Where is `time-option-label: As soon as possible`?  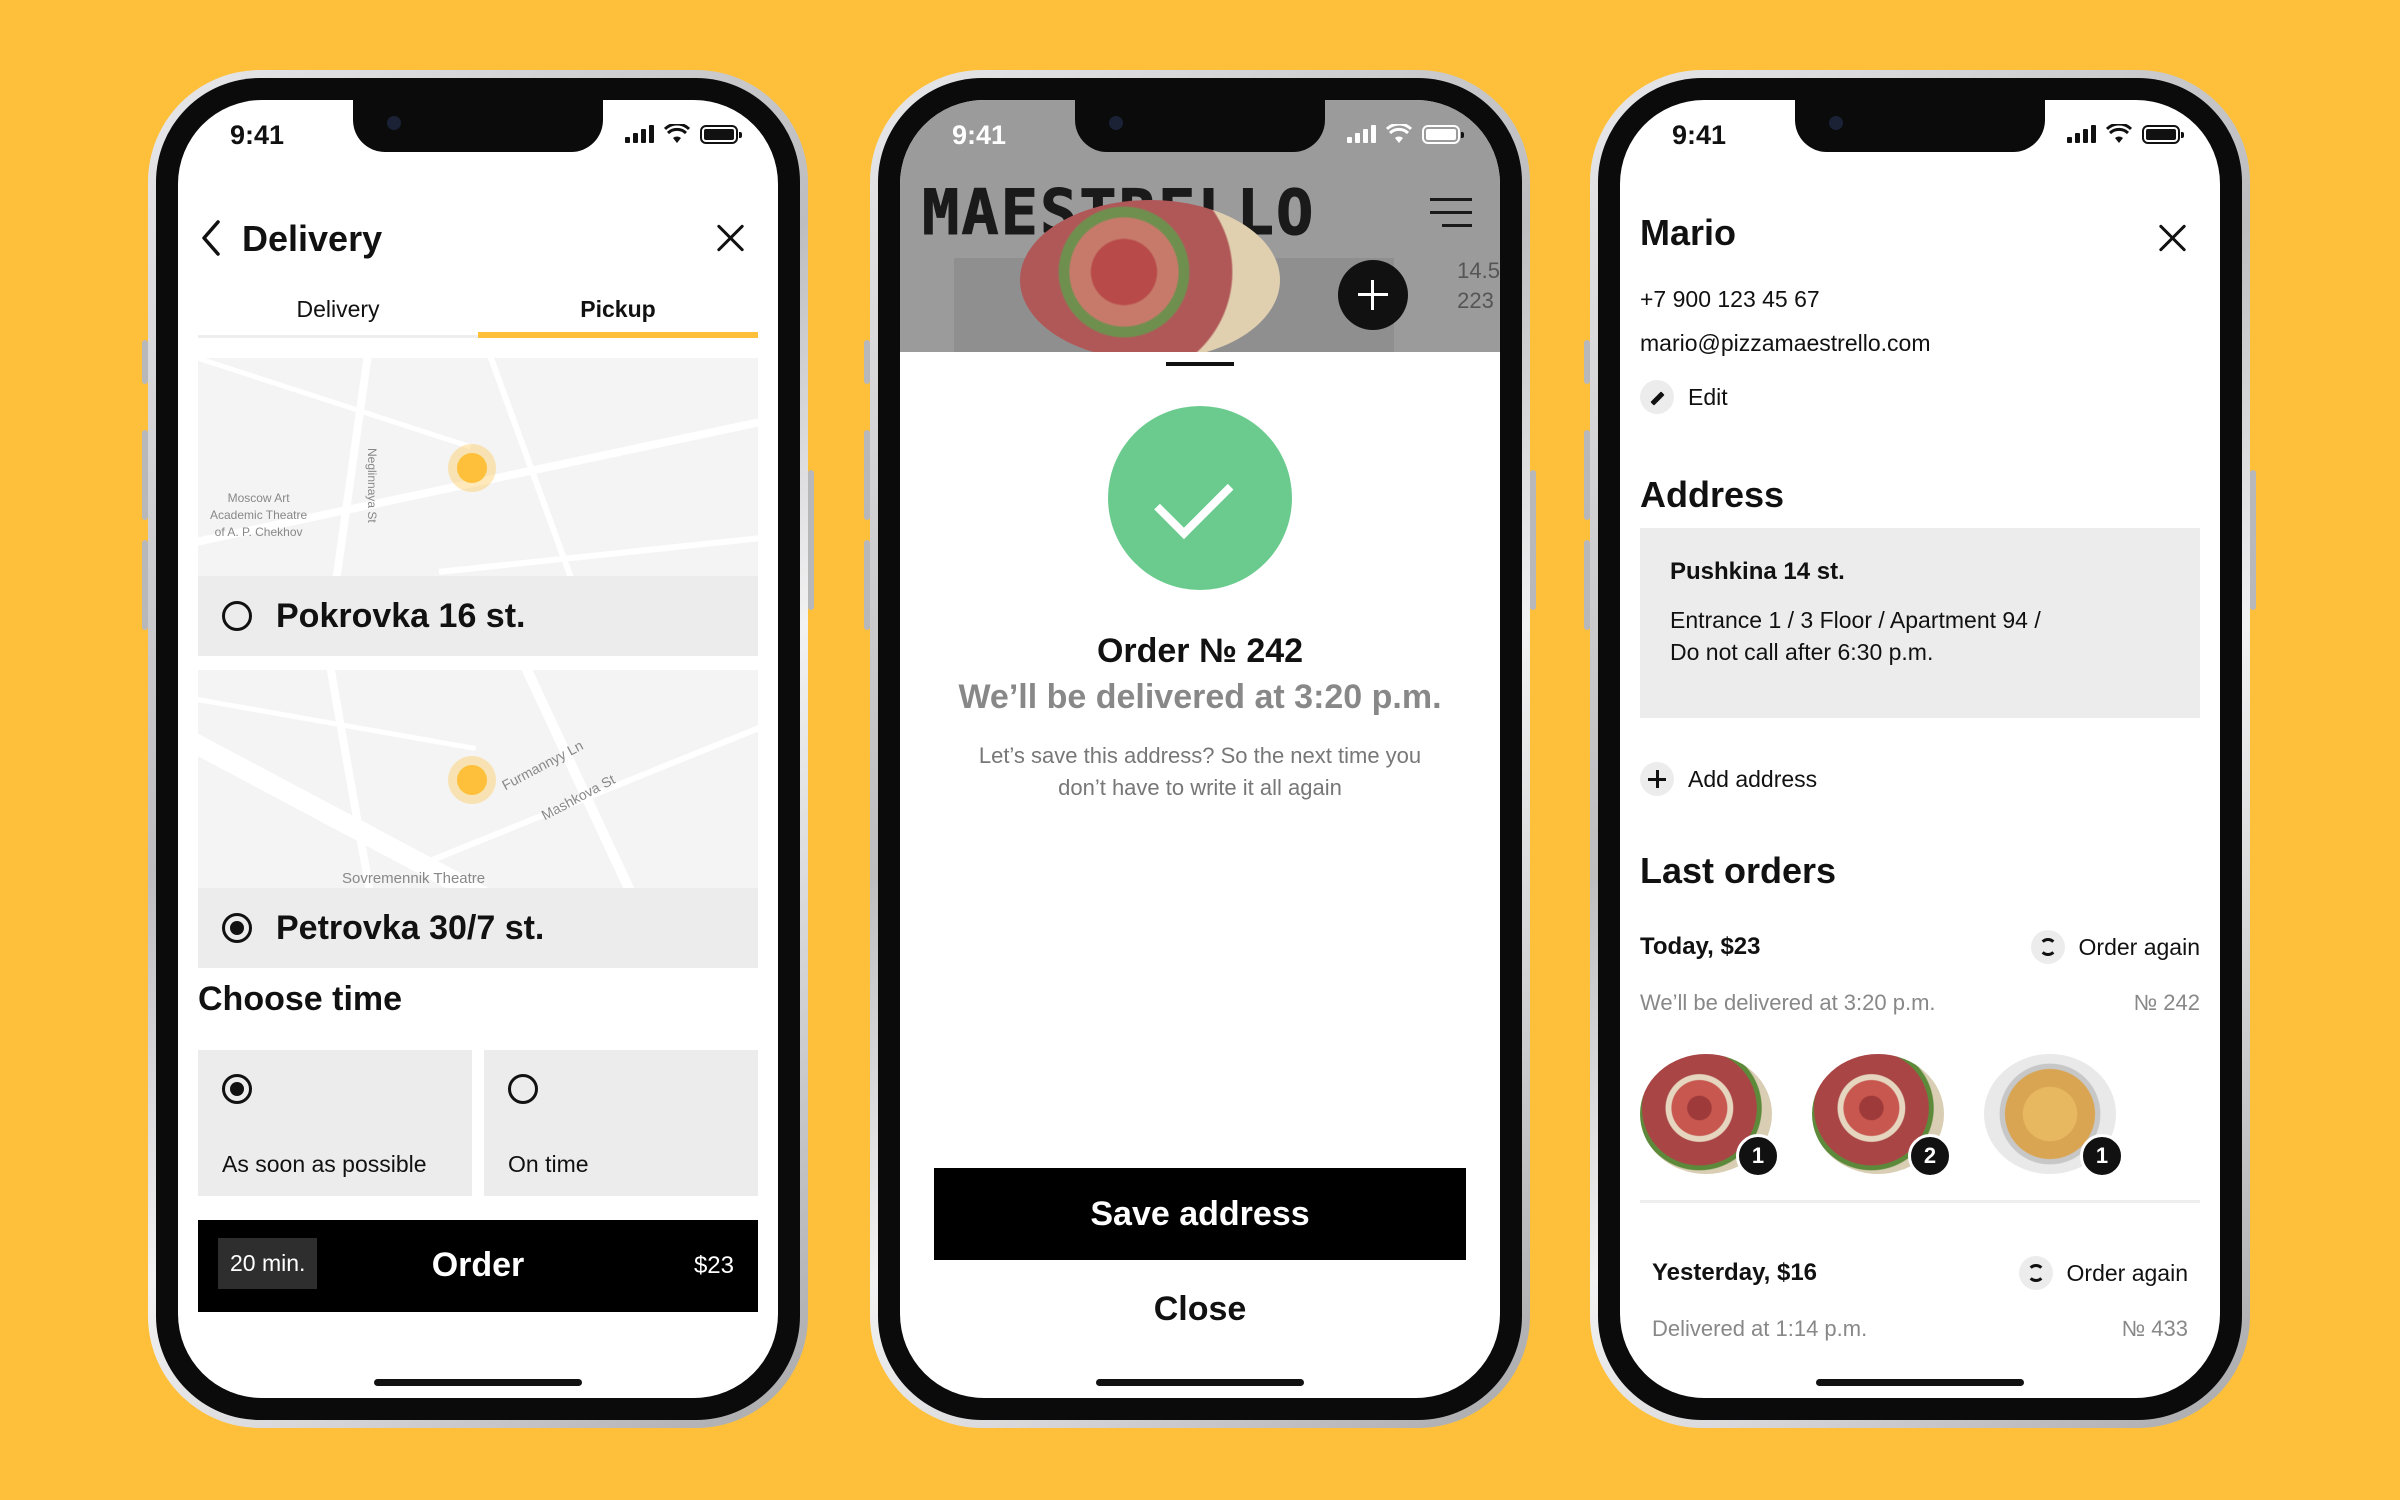 time-option-label: As soon as possible is located at coordinates (324, 1164).